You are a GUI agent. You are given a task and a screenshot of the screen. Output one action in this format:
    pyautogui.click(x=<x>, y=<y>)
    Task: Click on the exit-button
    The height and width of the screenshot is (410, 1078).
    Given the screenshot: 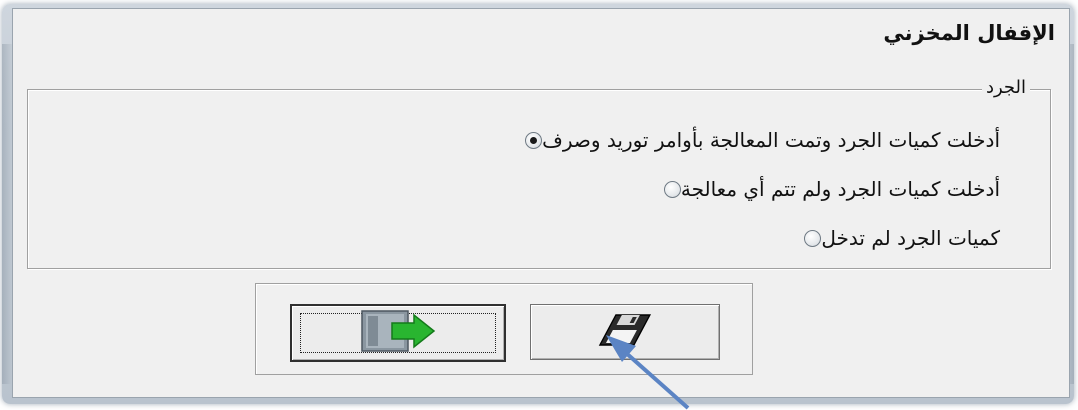 What is the action you would take?
    pyautogui.click(x=398, y=333)
    